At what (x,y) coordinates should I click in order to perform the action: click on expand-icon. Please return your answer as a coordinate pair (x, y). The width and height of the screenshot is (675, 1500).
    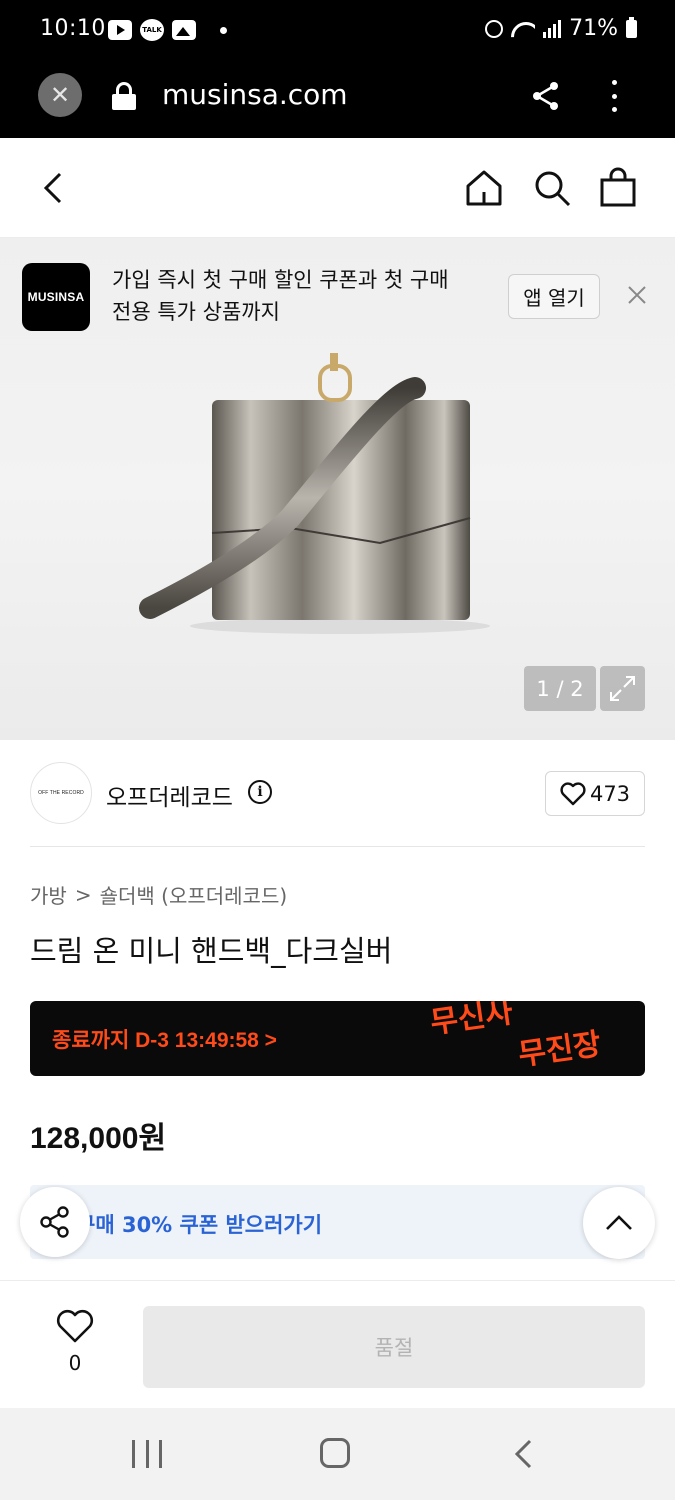
    Looking at the image, I should click on (622, 688).